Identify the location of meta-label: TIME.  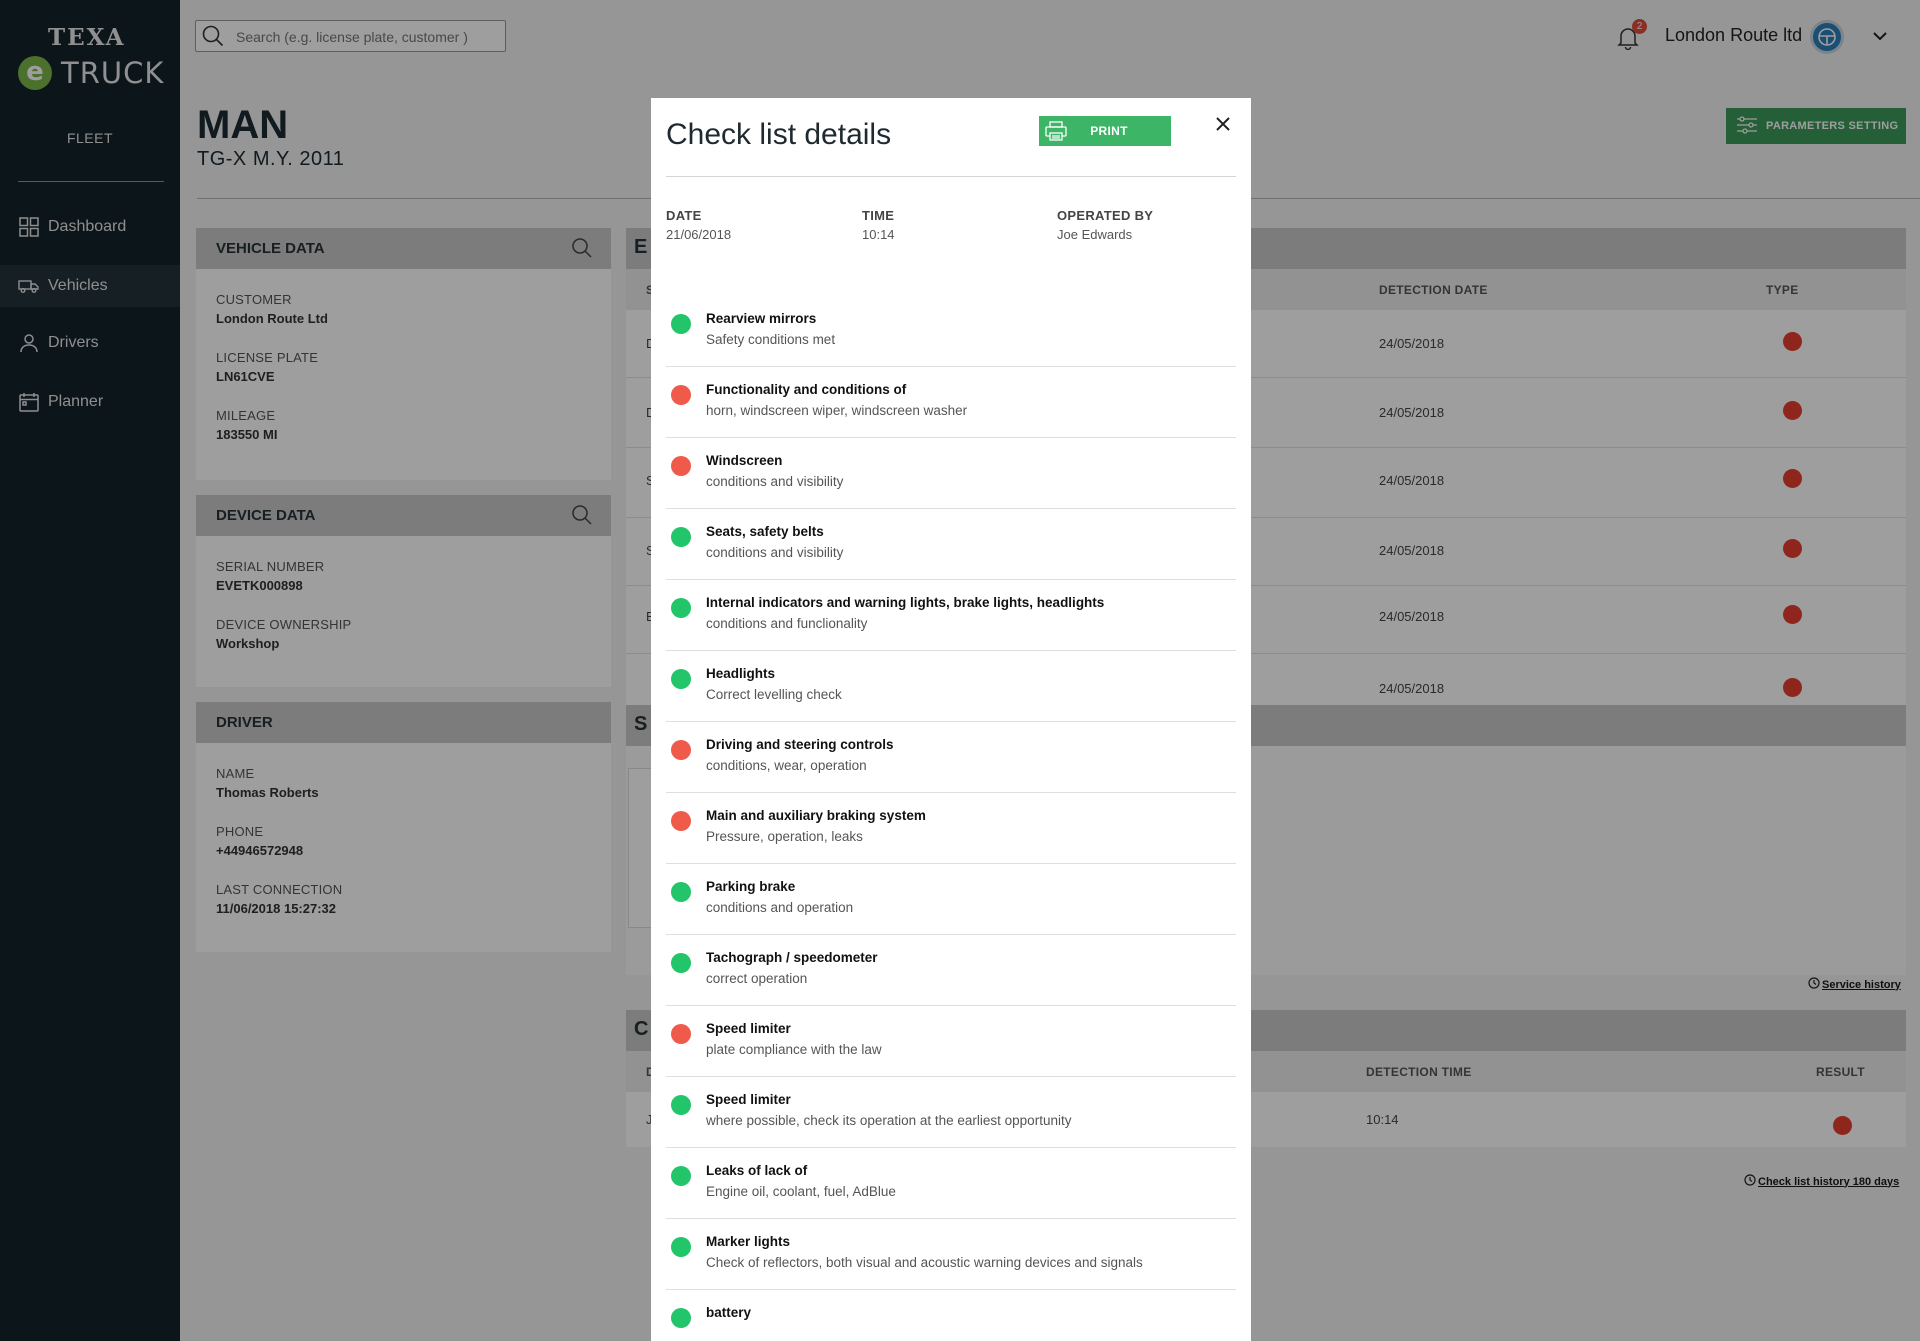
(878, 215).